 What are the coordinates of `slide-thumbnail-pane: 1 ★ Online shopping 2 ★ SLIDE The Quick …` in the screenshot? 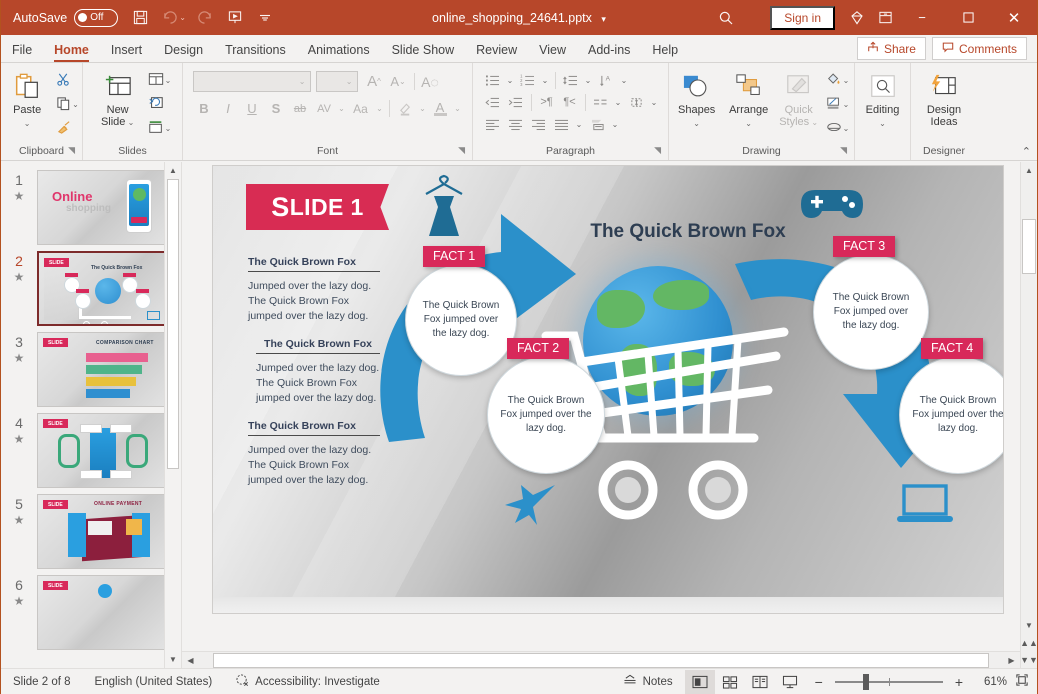 It's located at (91, 415).